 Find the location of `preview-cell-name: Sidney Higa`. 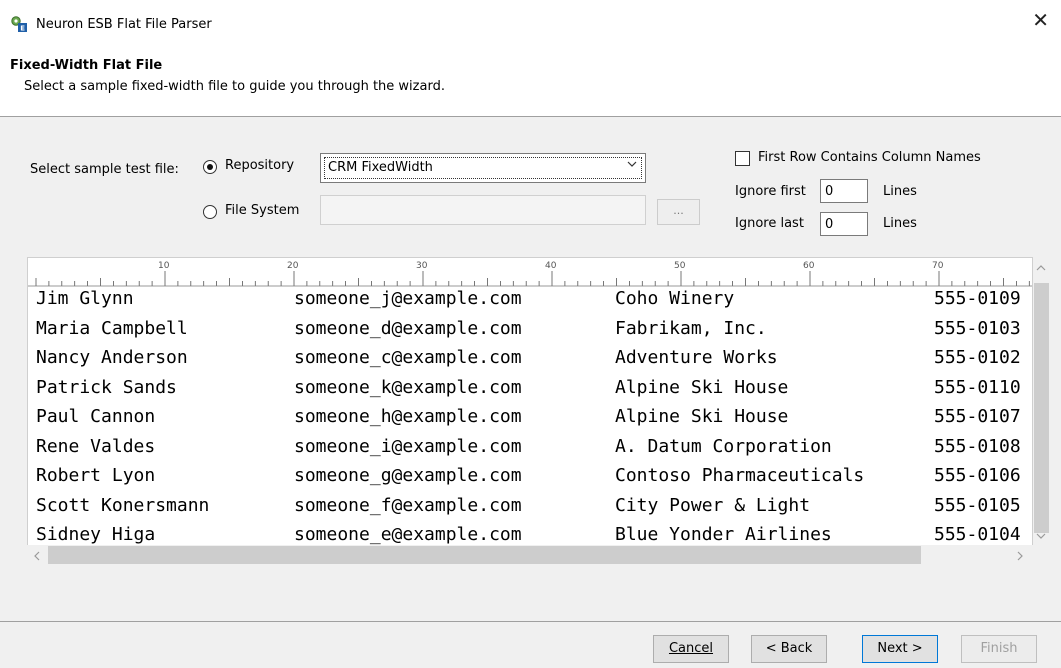

preview-cell-name: Sidney Higa is located at coordinates (96, 534).